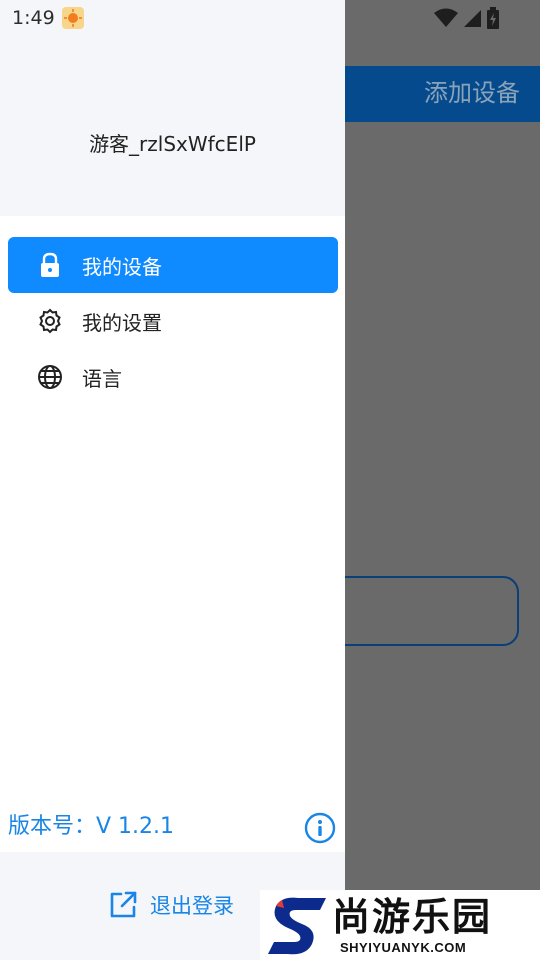 The height and width of the screenshot is (960, 540). What do you see at coordinates (403, 947) in the screenshot?
I see `watermark-en: SHYIYUANYK.COM` at bounding box center [403, 947].